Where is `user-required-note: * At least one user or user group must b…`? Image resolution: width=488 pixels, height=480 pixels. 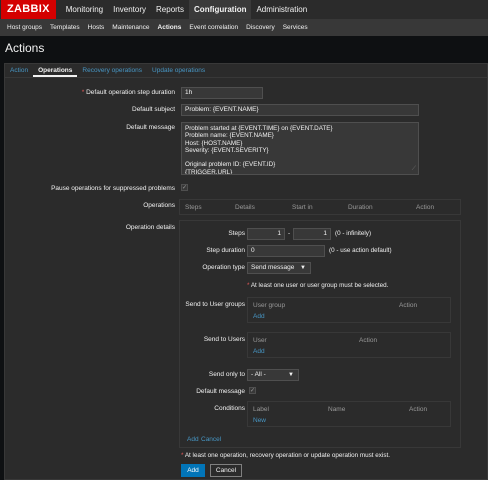
user-required-note: * At least one user or user group must b… is located at coordinates (318, 285).